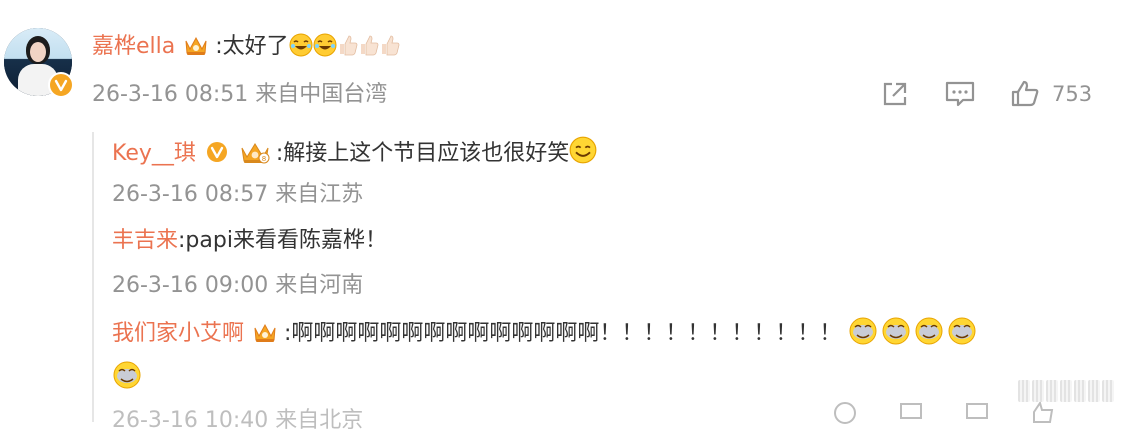 The width and height of the screenshot is (1124, 434). What do you see at coordinates (422, 153) in the screenshot?
I see `reply-text: :解接上这个节目应该也很好笑` at bounding box center [422, 153].